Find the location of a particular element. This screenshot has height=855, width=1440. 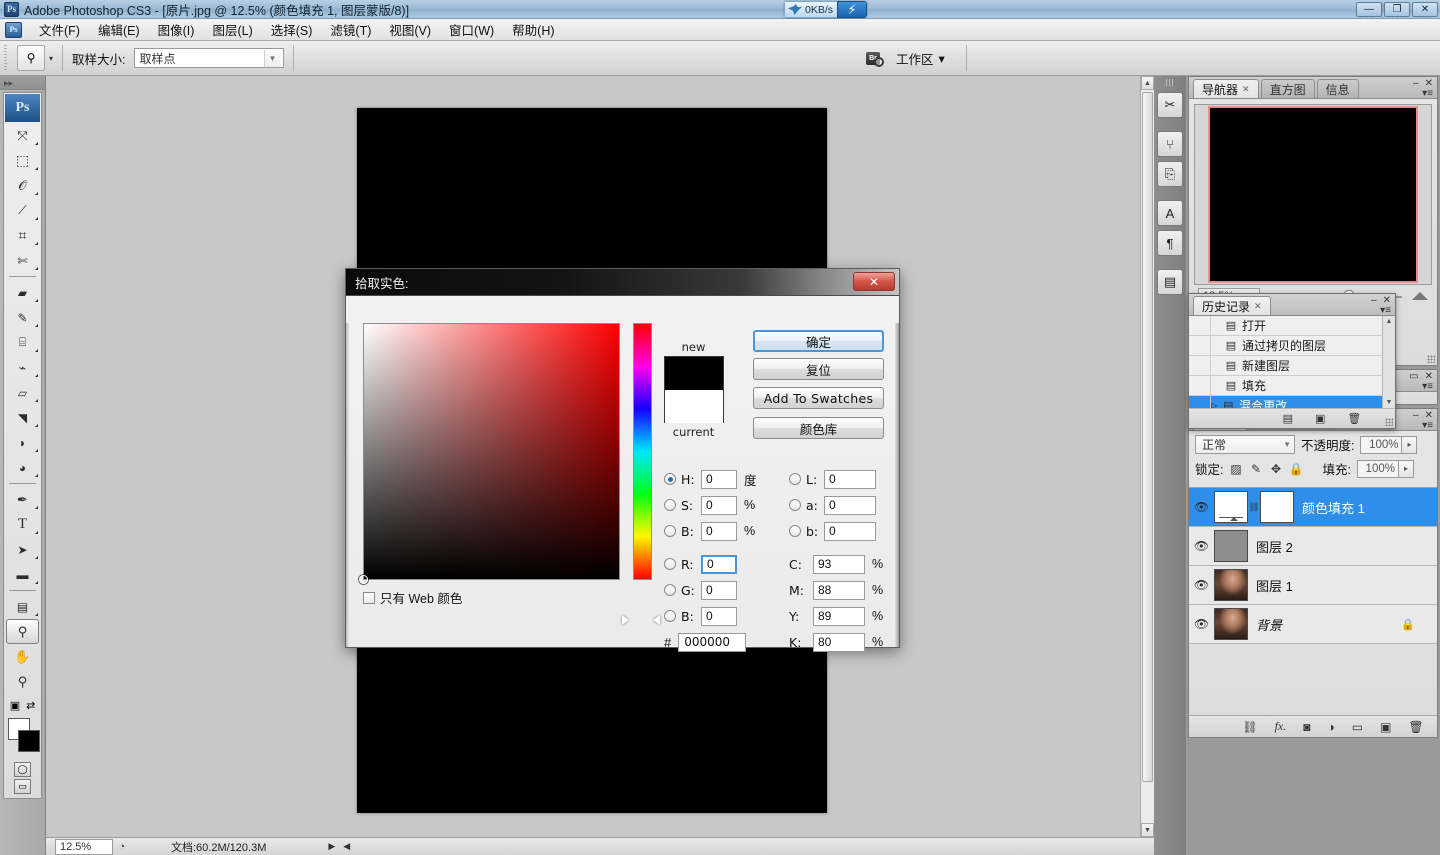

path-selection-tool: ➤ is located at coordinates (22, 549).